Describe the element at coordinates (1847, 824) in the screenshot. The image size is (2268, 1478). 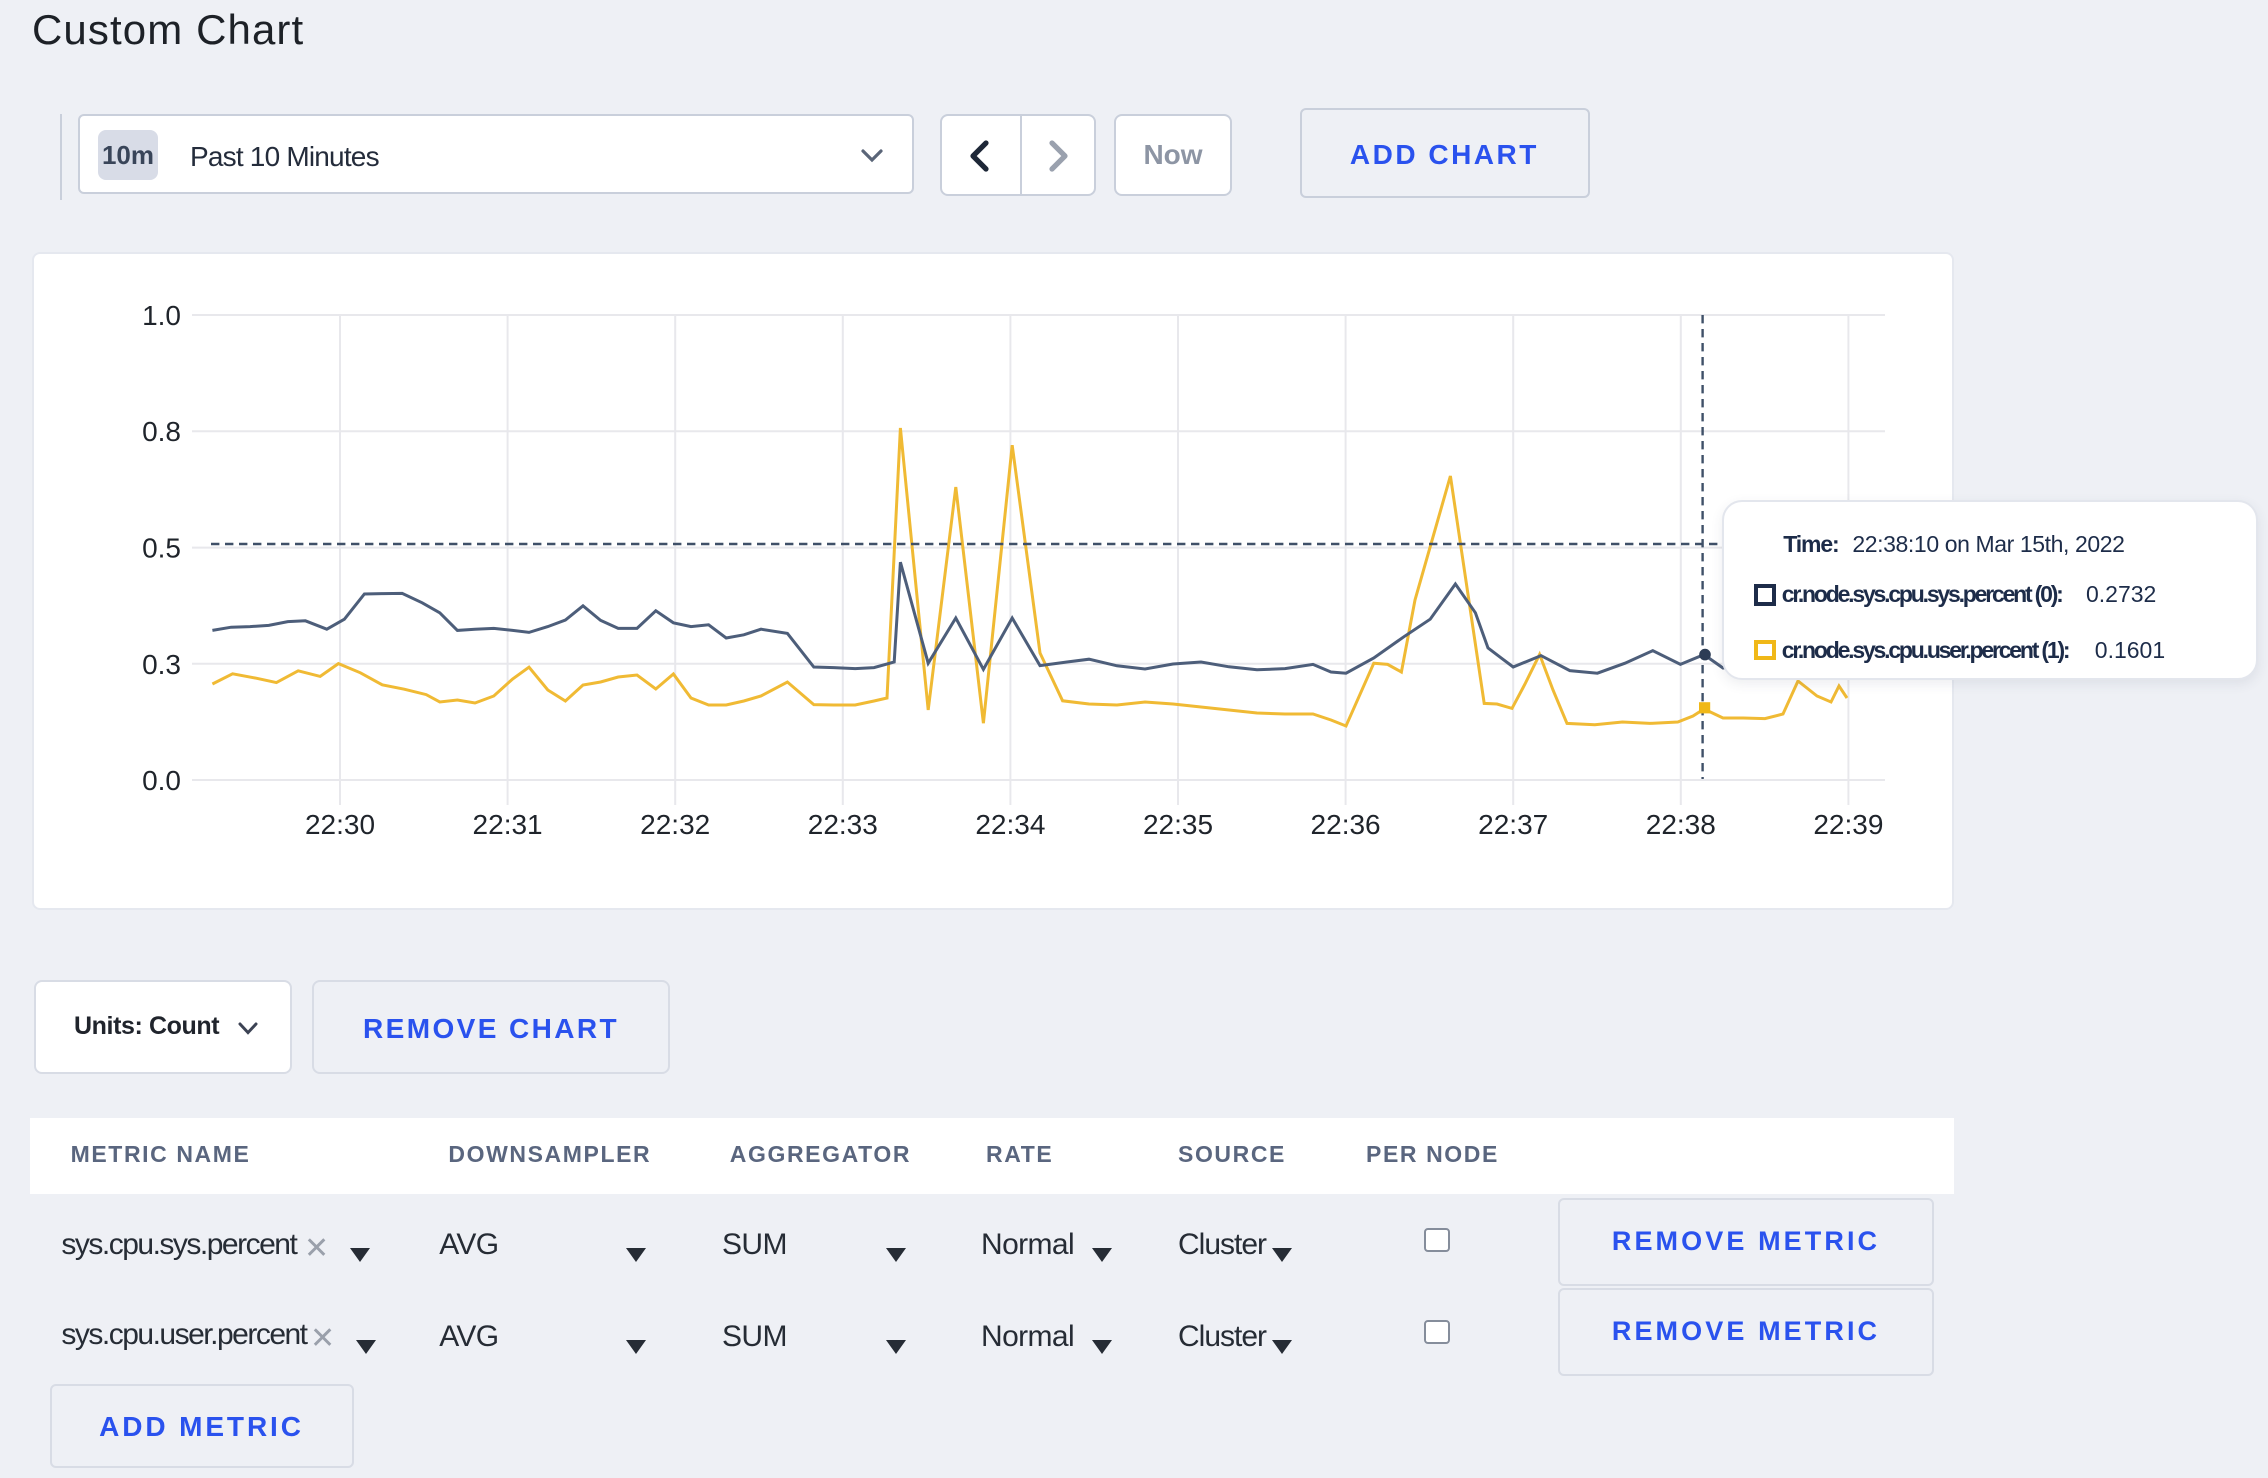
I see `svg-text: 22:39` at that location.